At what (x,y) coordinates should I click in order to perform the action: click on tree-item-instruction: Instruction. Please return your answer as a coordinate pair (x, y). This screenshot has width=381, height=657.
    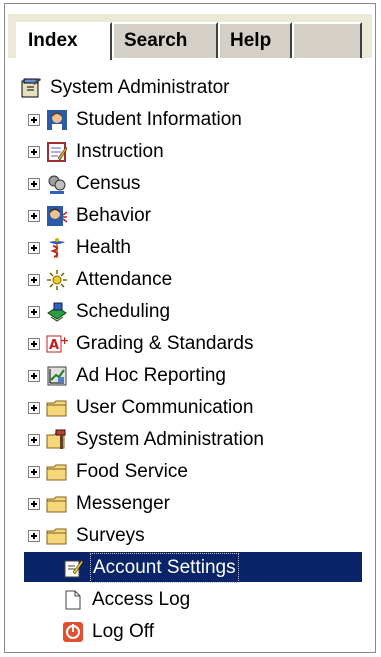
    Looking at the image, I should click on (97, 152).